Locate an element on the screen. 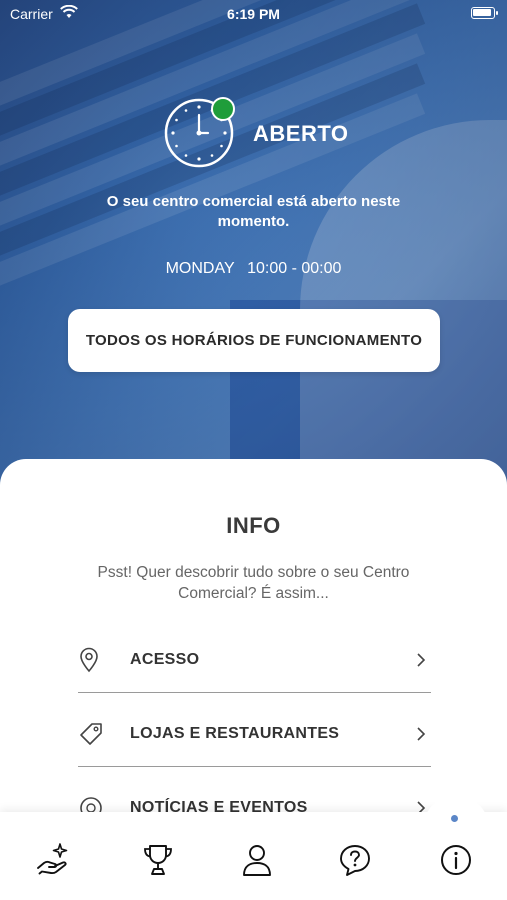 Image resolution: width=507 pixels, height=900 pixels. info-icon is located at coordinates (456, 860).